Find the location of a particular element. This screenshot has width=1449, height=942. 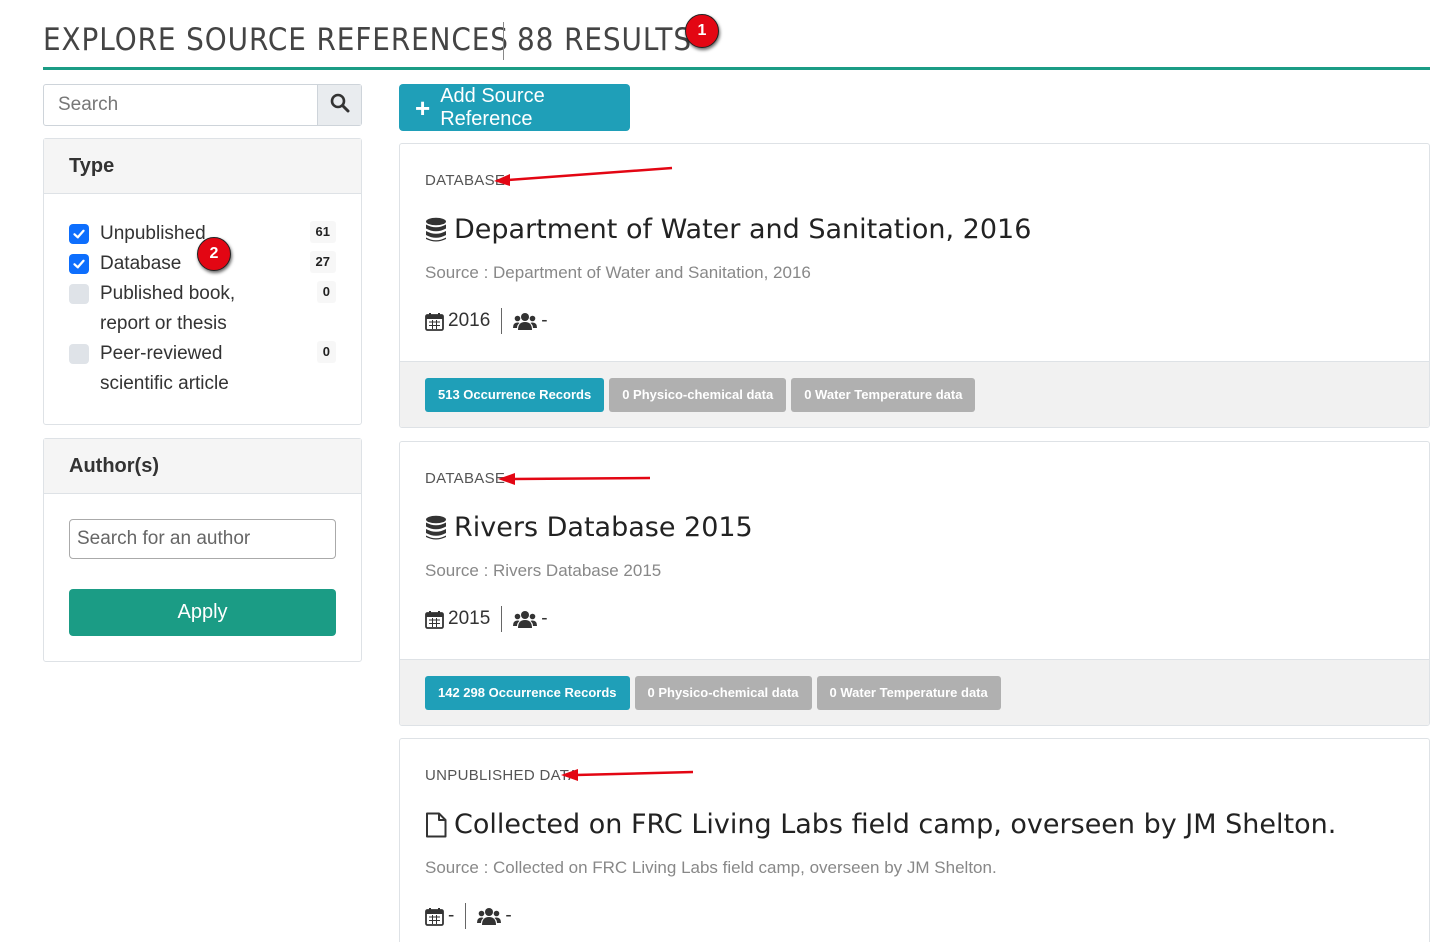

apply-button: Apply is located at coordinates (202, 612).